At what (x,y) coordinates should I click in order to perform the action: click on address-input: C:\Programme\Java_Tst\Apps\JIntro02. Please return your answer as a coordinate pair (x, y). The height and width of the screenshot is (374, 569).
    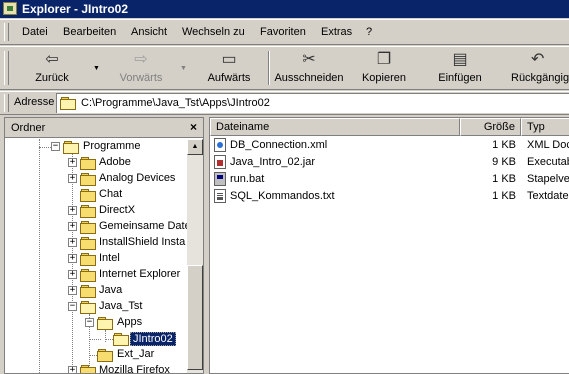
    Looking at the image, I should click on (312, 103).